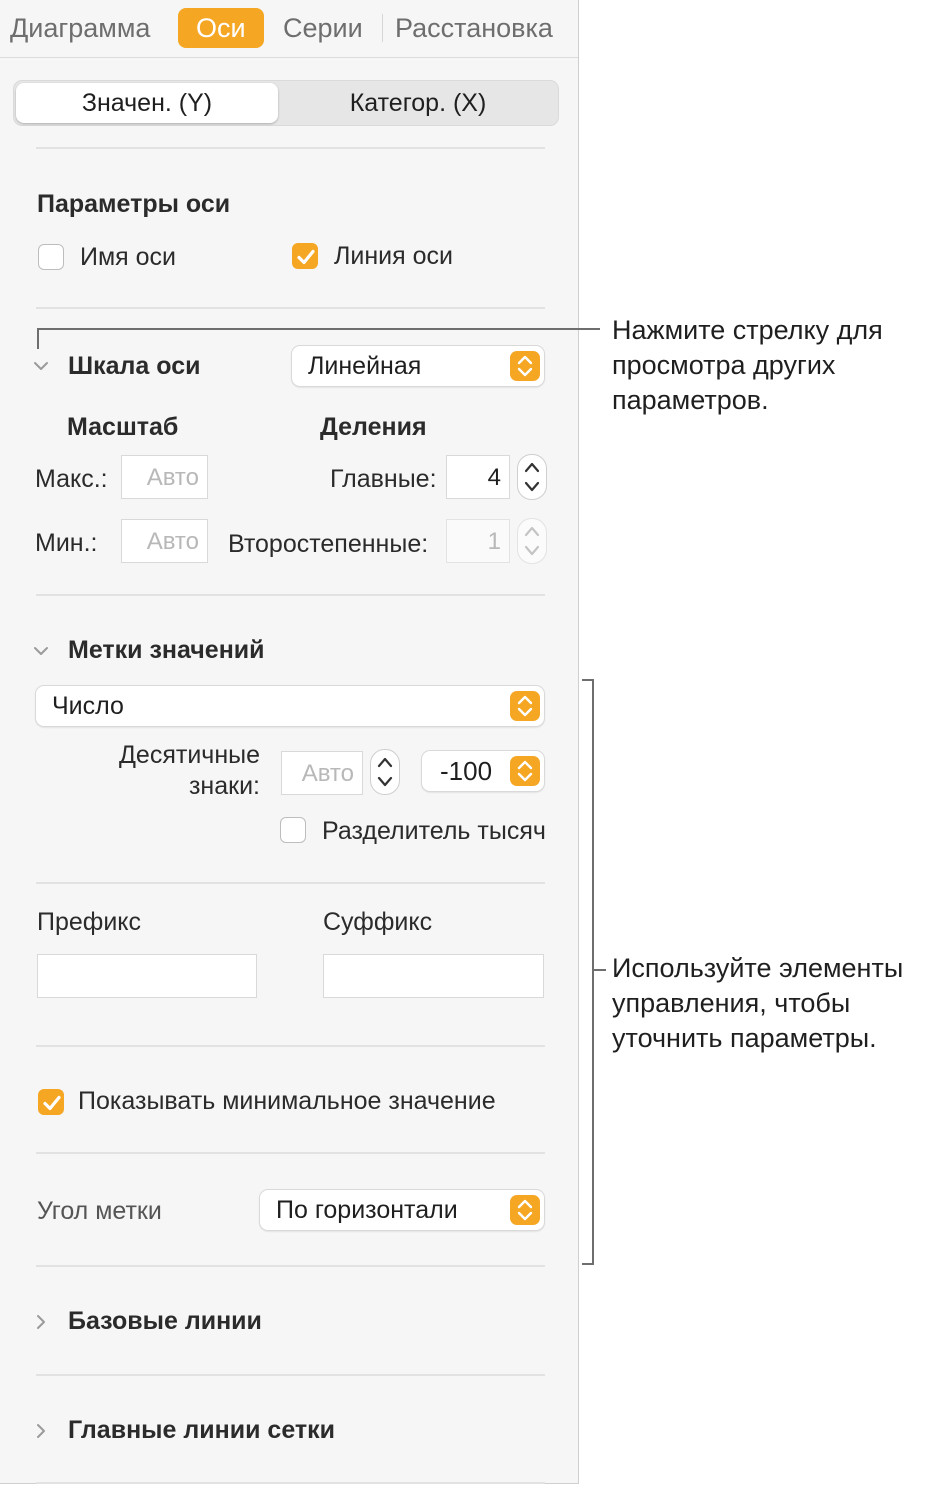 The width and height of the screenshot is (945, 1485). I want to click on axis-segmented-control: Значен. (Y) Категор. (X), so click(286, 103).